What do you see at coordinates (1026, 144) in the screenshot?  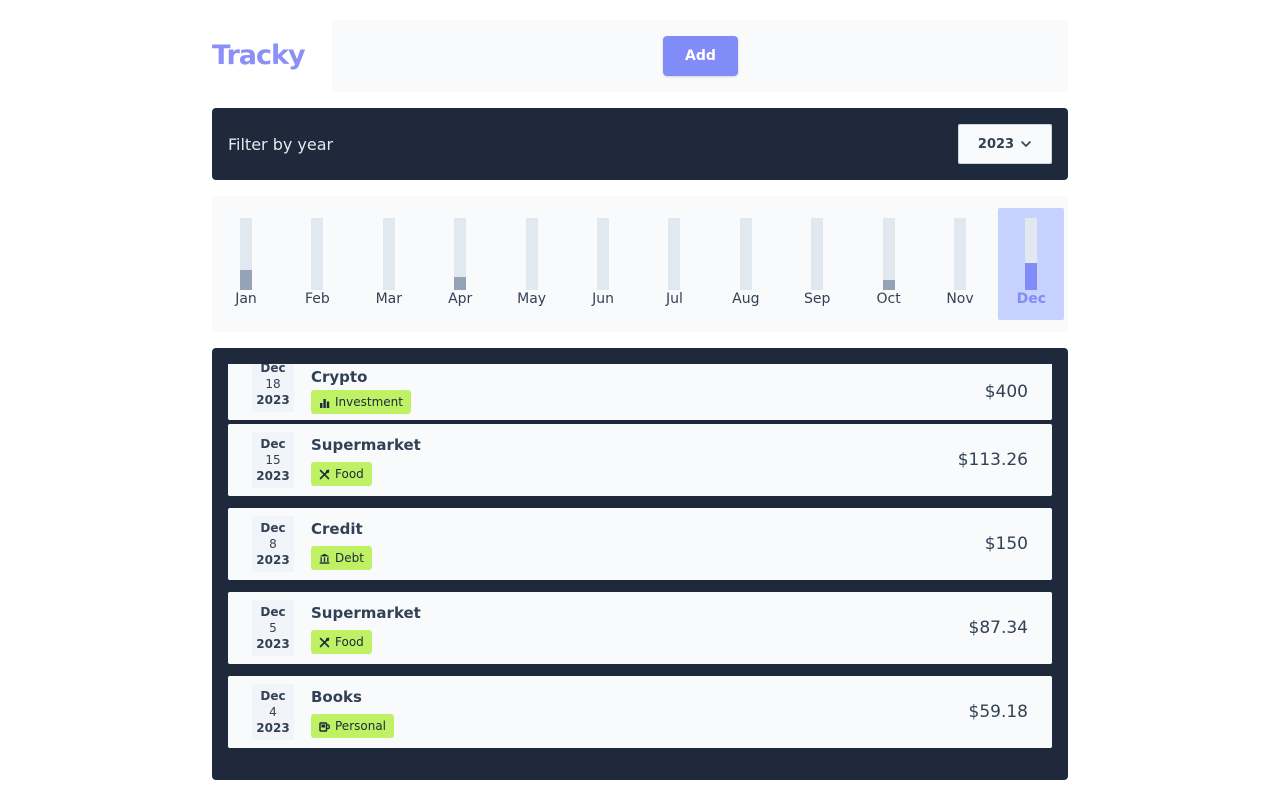 I see `chevron-down-icon` at bounding box center [1026, 144].